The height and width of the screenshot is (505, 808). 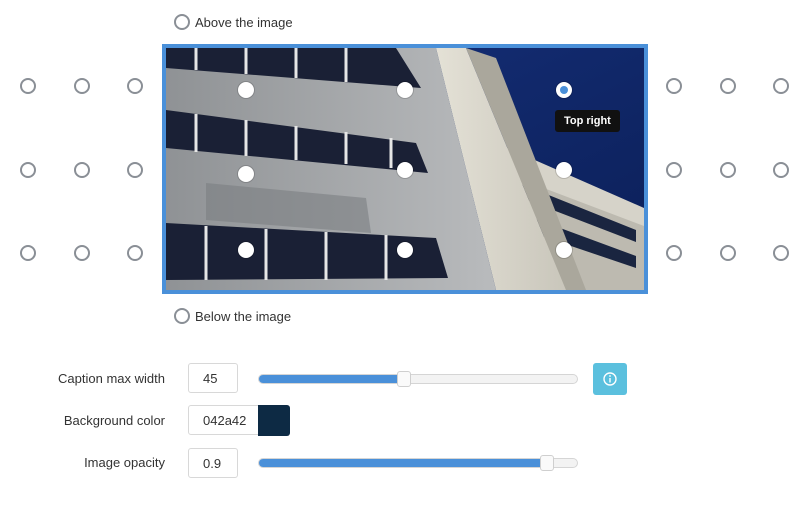 What do you see at coordinates (246, 250) in the screenshot?
I see `radio-inner-bottom-left` at bounding box center [246, 250].